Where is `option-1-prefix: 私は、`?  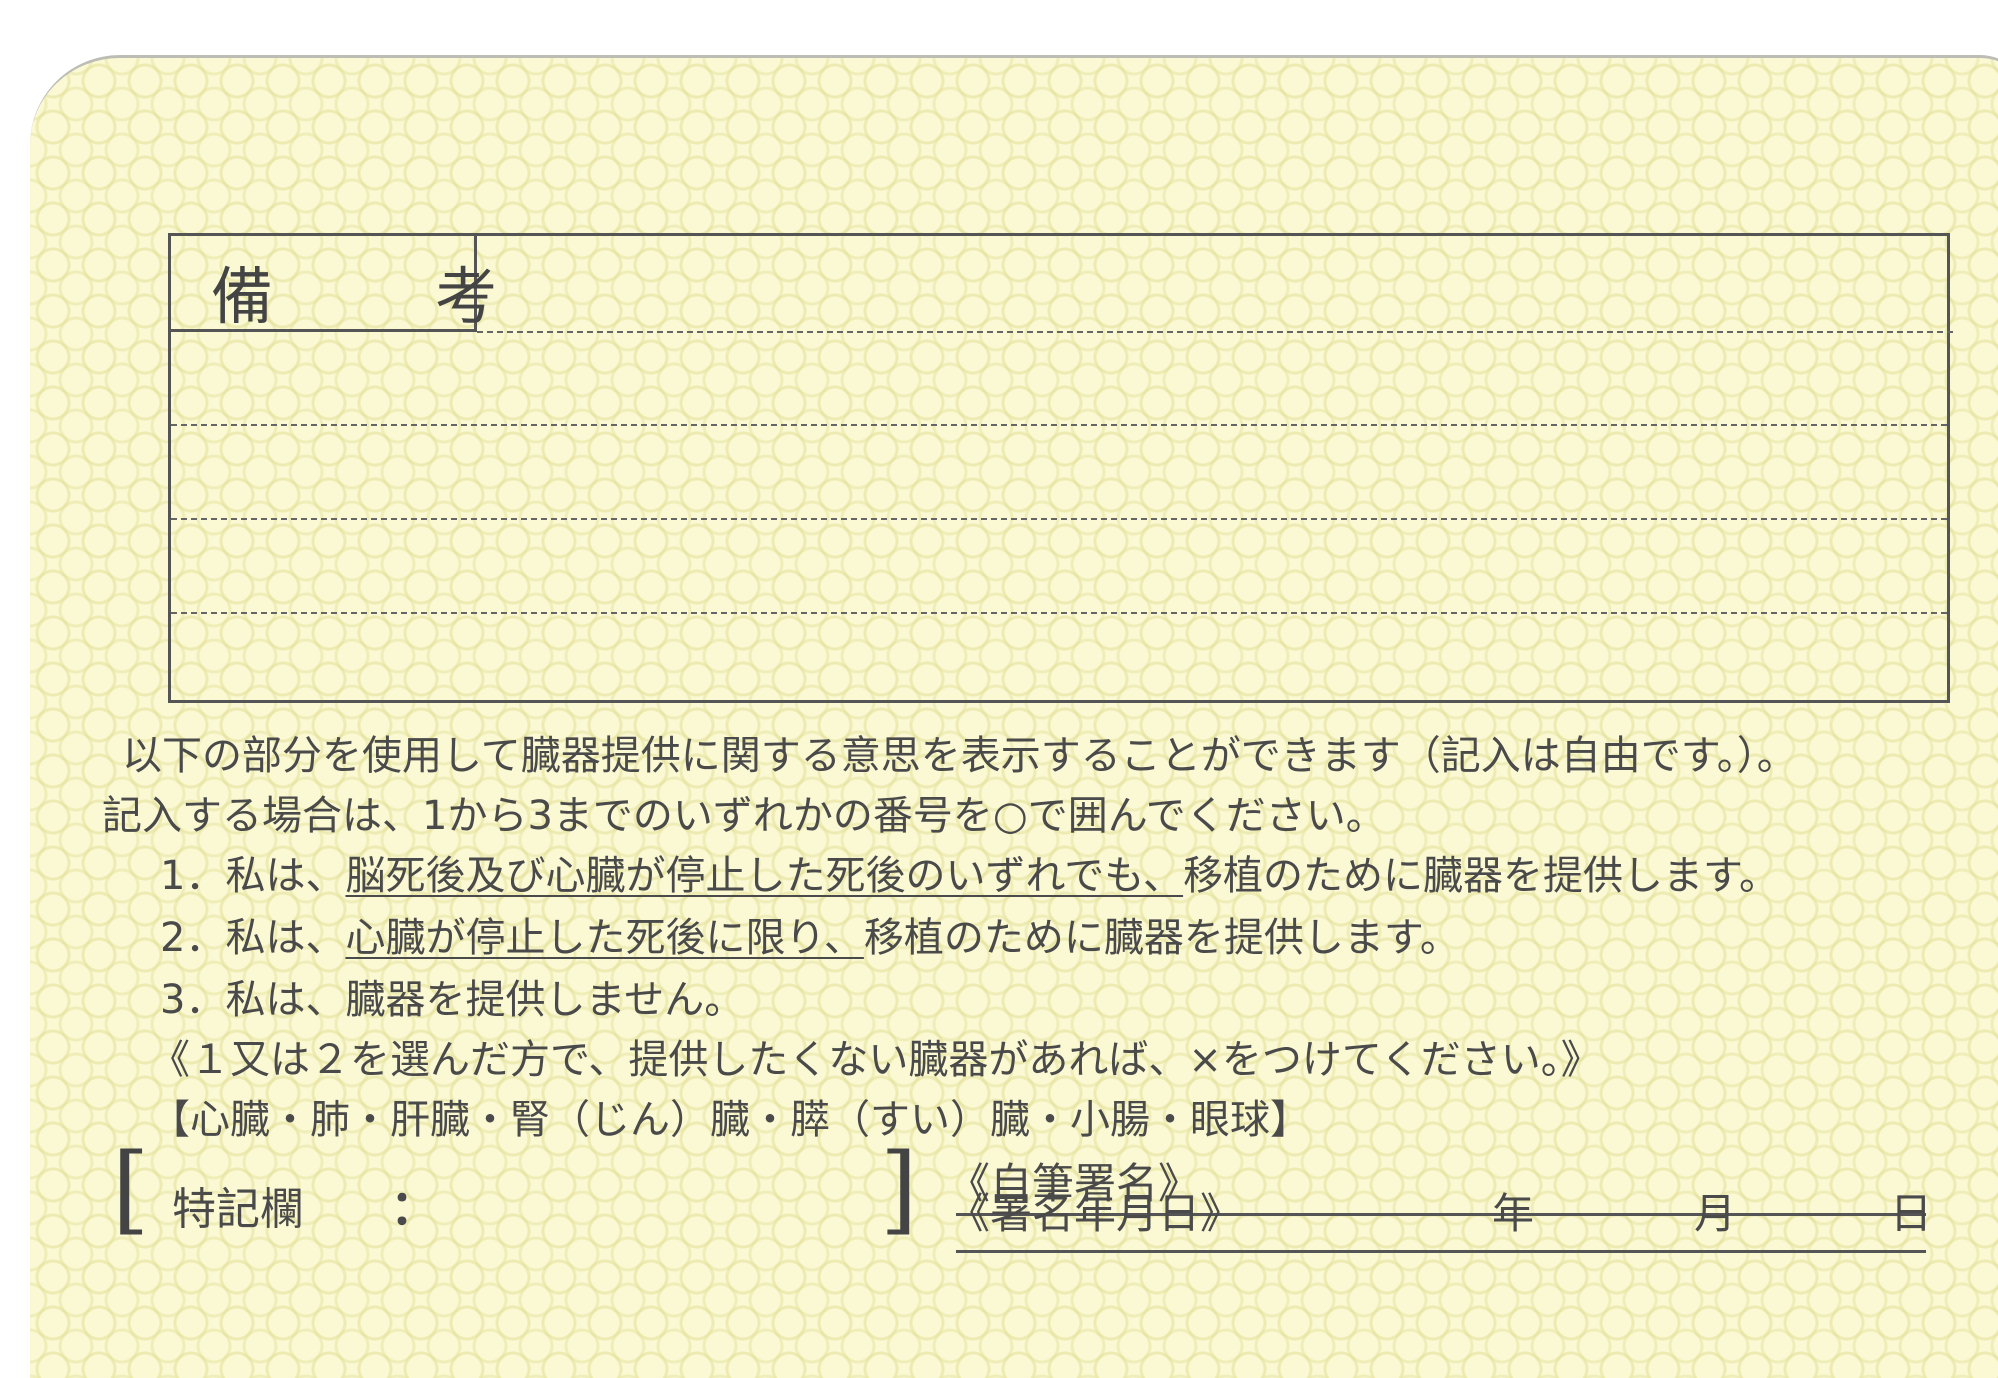
option-1-prefix: 私は、 is located at coordinates (285, 876).